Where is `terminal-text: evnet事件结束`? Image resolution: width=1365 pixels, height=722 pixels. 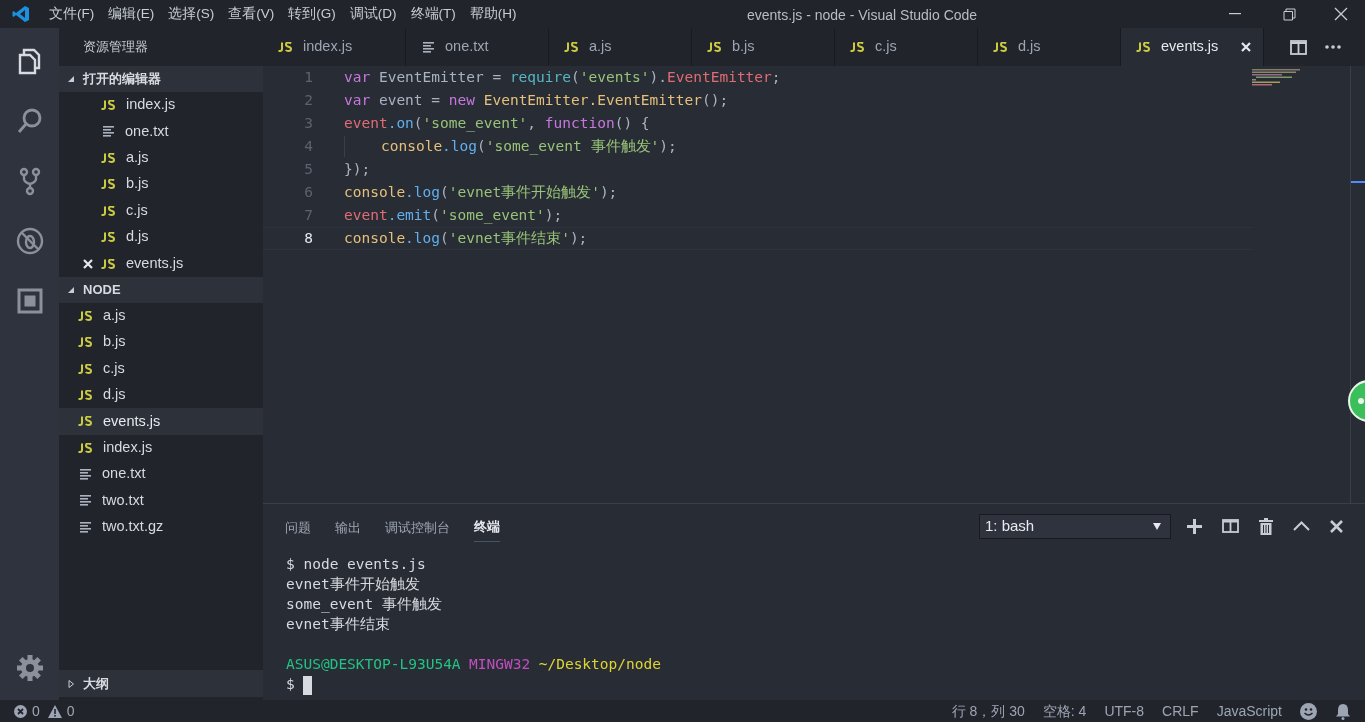
terminal-text: evnet事件结束 is located at coordinates (338, 625).